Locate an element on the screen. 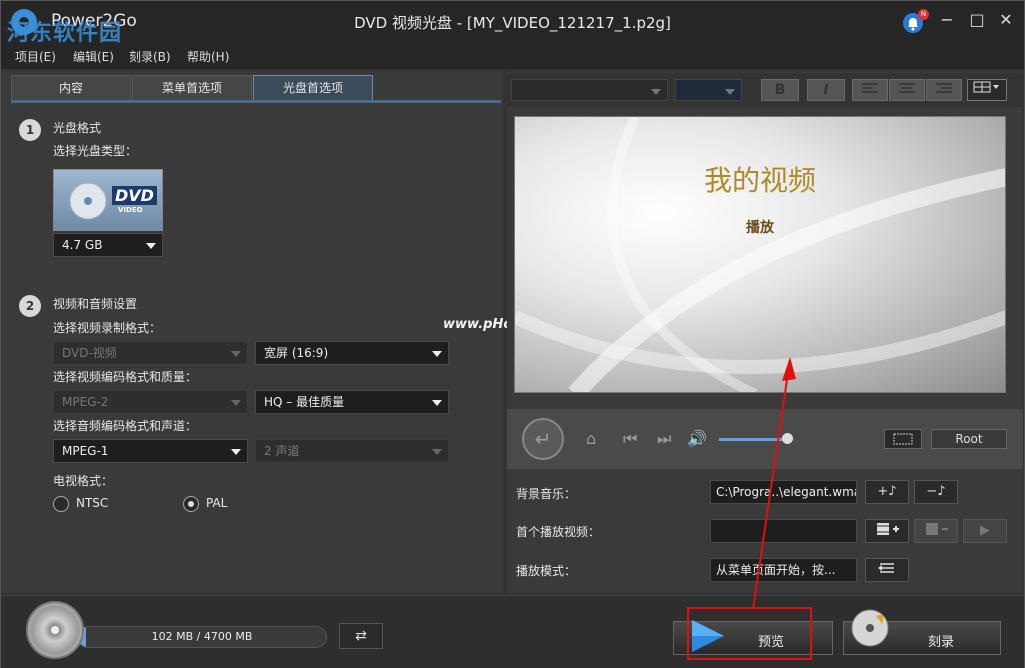 The height and width of the screenshot is (668, 1025). align-right-icon is located at coordinates (944, 88).